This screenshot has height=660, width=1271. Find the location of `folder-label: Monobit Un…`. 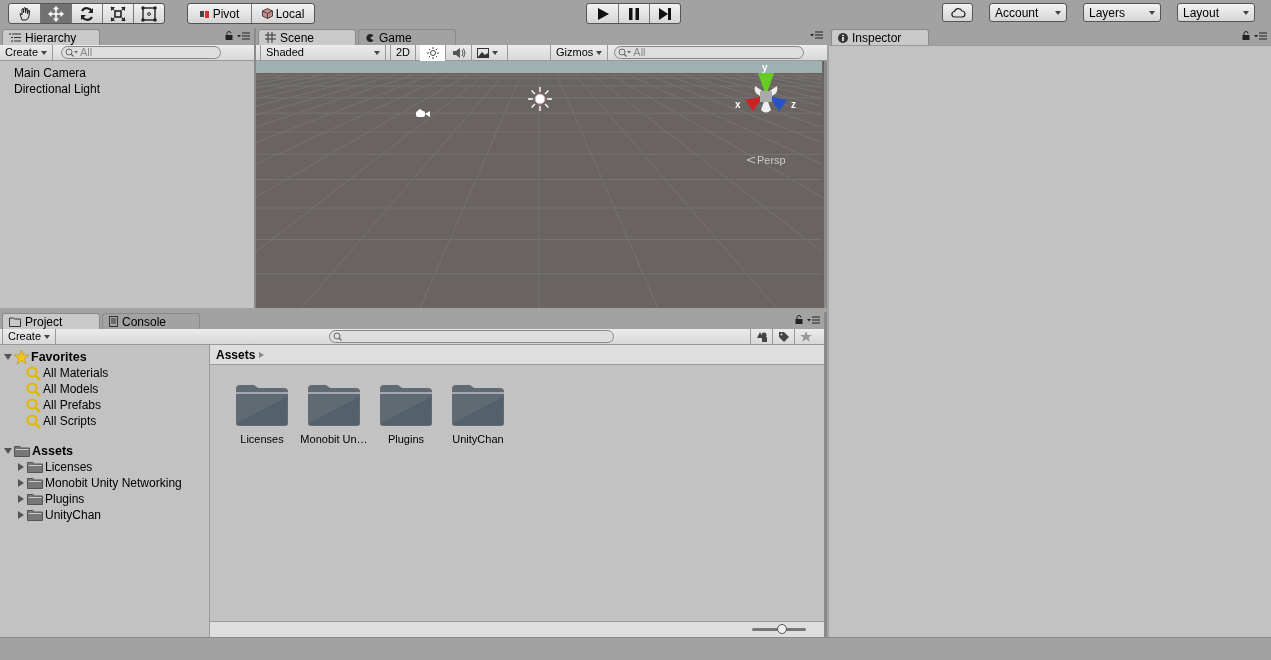

folder-label: Monobit Un… is located at coordinates (334, 439).